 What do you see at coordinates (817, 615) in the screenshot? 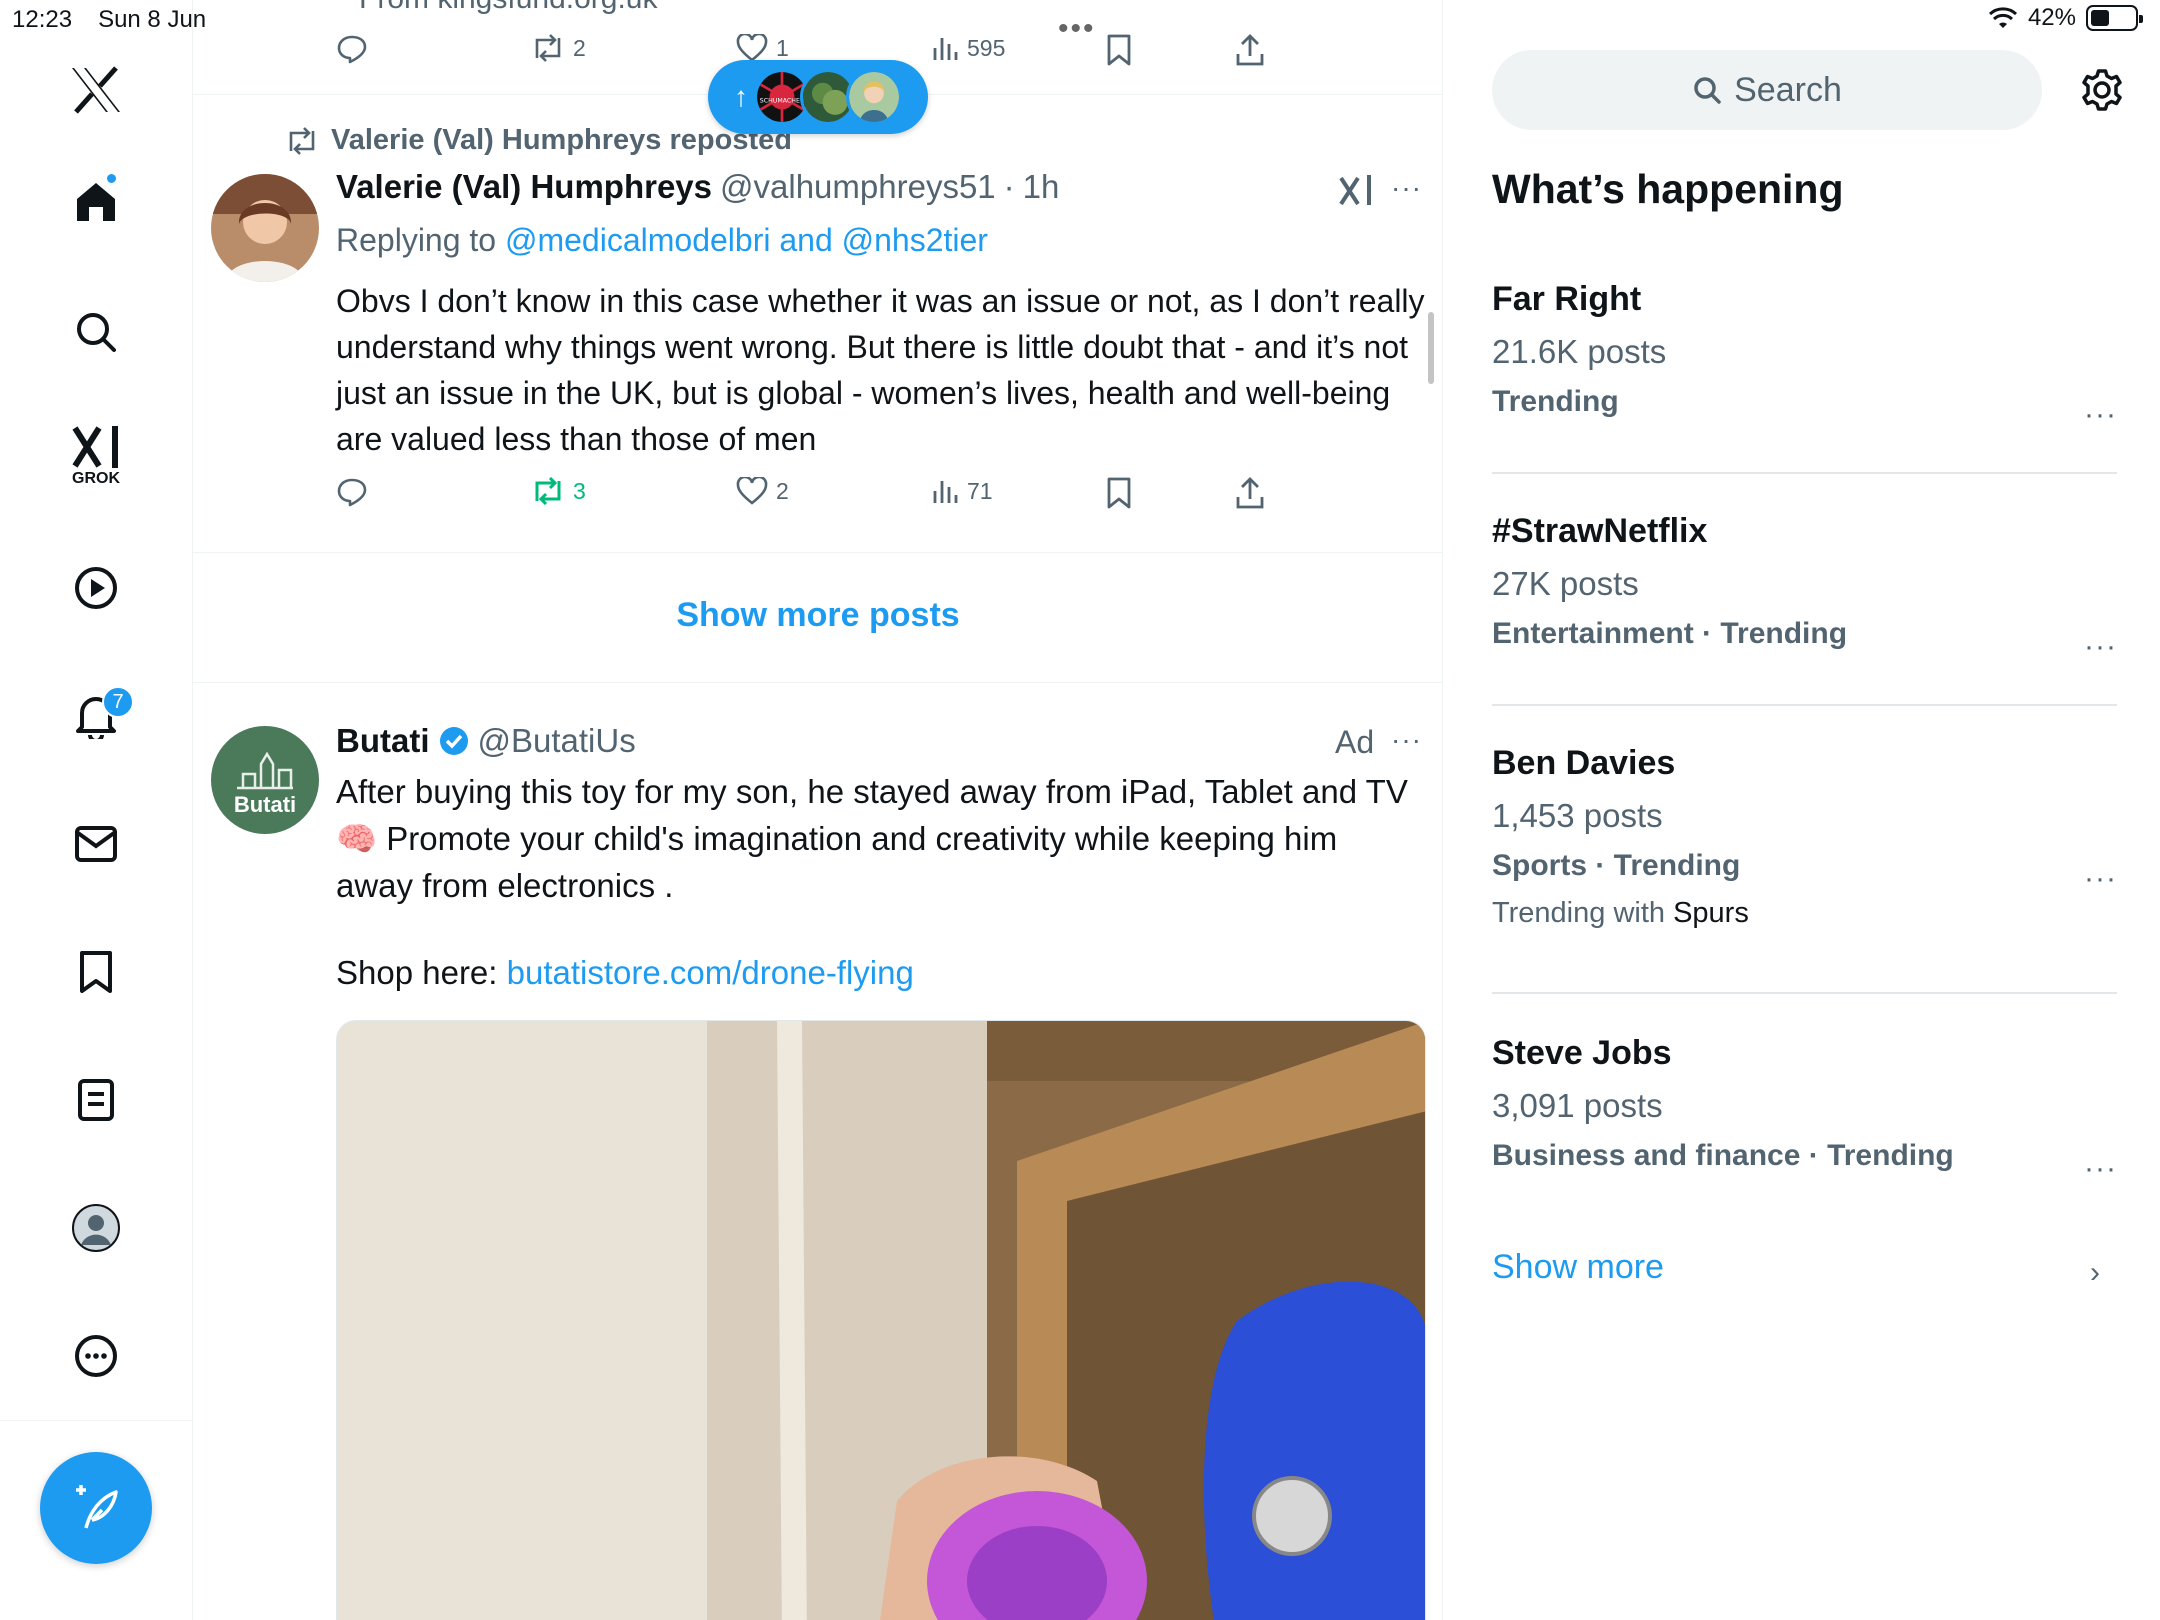
I see `show-more-posts-link: Show more posts` at bounding box center [817, 615].